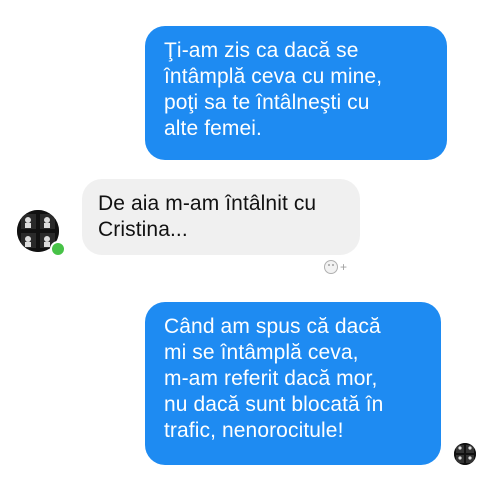 Image resolution: width=480 pixels, height=491 pixels. I want to click on online-status-dot, so click(58, 249).